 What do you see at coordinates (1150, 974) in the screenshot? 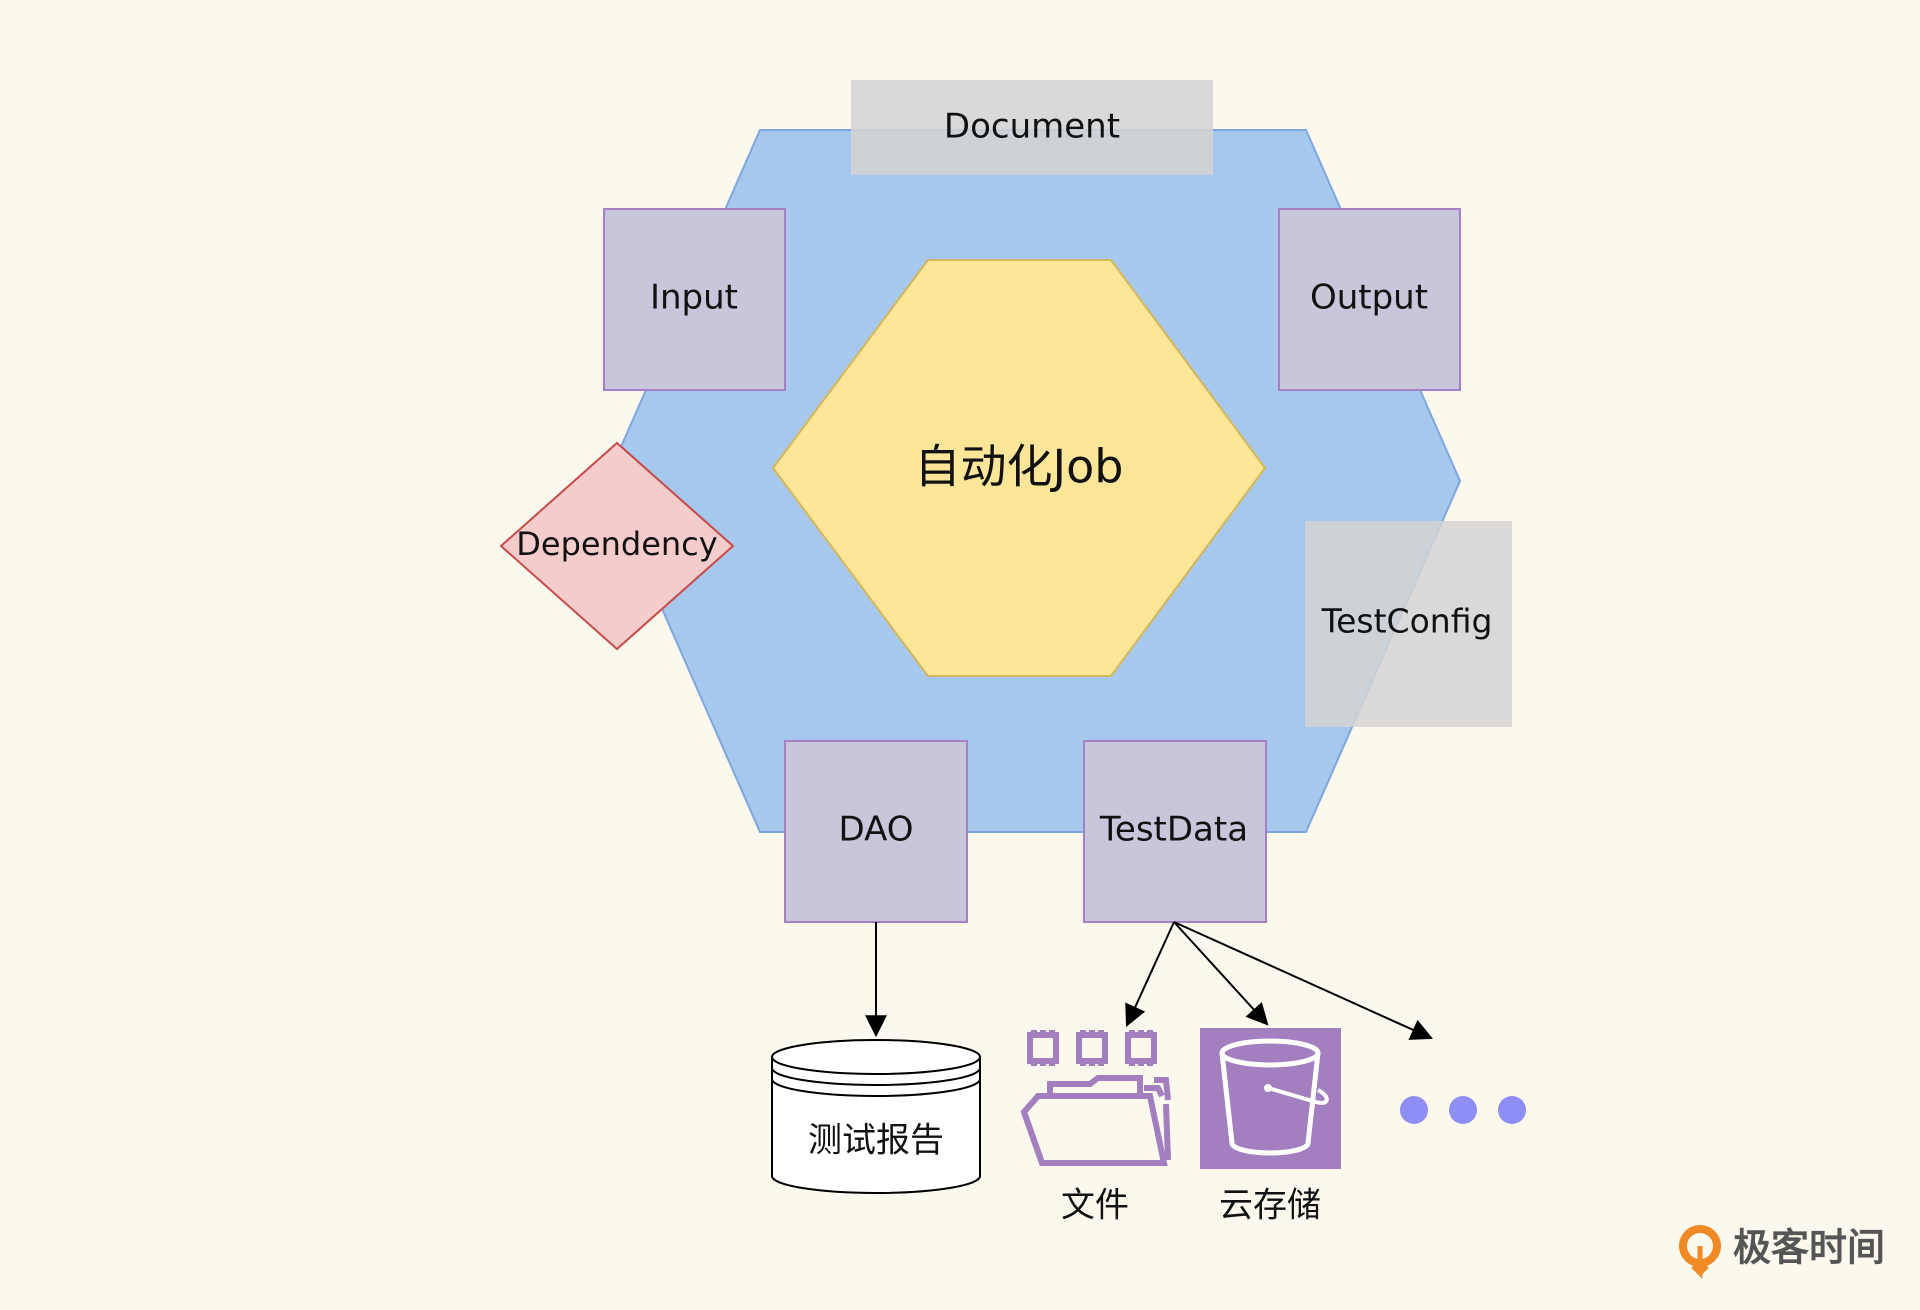
I see `test-data-to-file-arrow` at bounding box center [1150, 974].